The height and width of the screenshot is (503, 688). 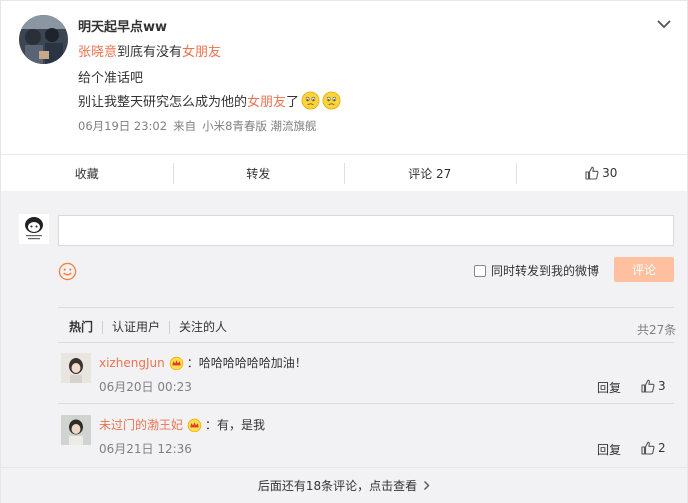 What do you see at coordinates (545, 271) in the screenshot?
I see `repost-checkbox-label: 同时转发到我的微博` at bounding box center [545, 271].